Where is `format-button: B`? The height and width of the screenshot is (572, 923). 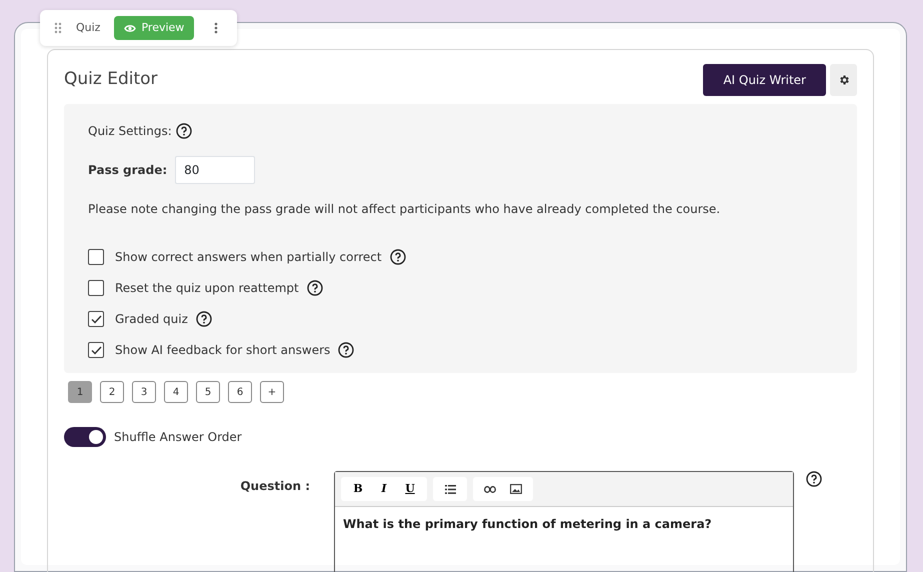 format-button: B is located at coordinates (358, 489).